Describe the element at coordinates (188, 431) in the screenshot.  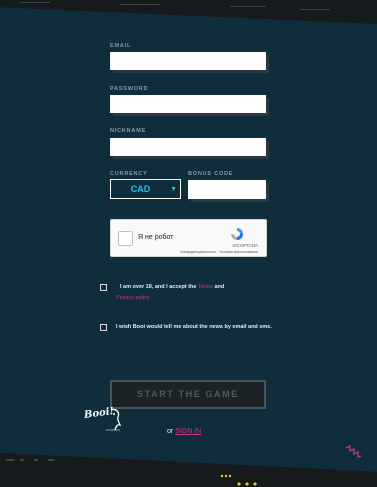
I see `sign-in-link: SIGN IN` at that location.